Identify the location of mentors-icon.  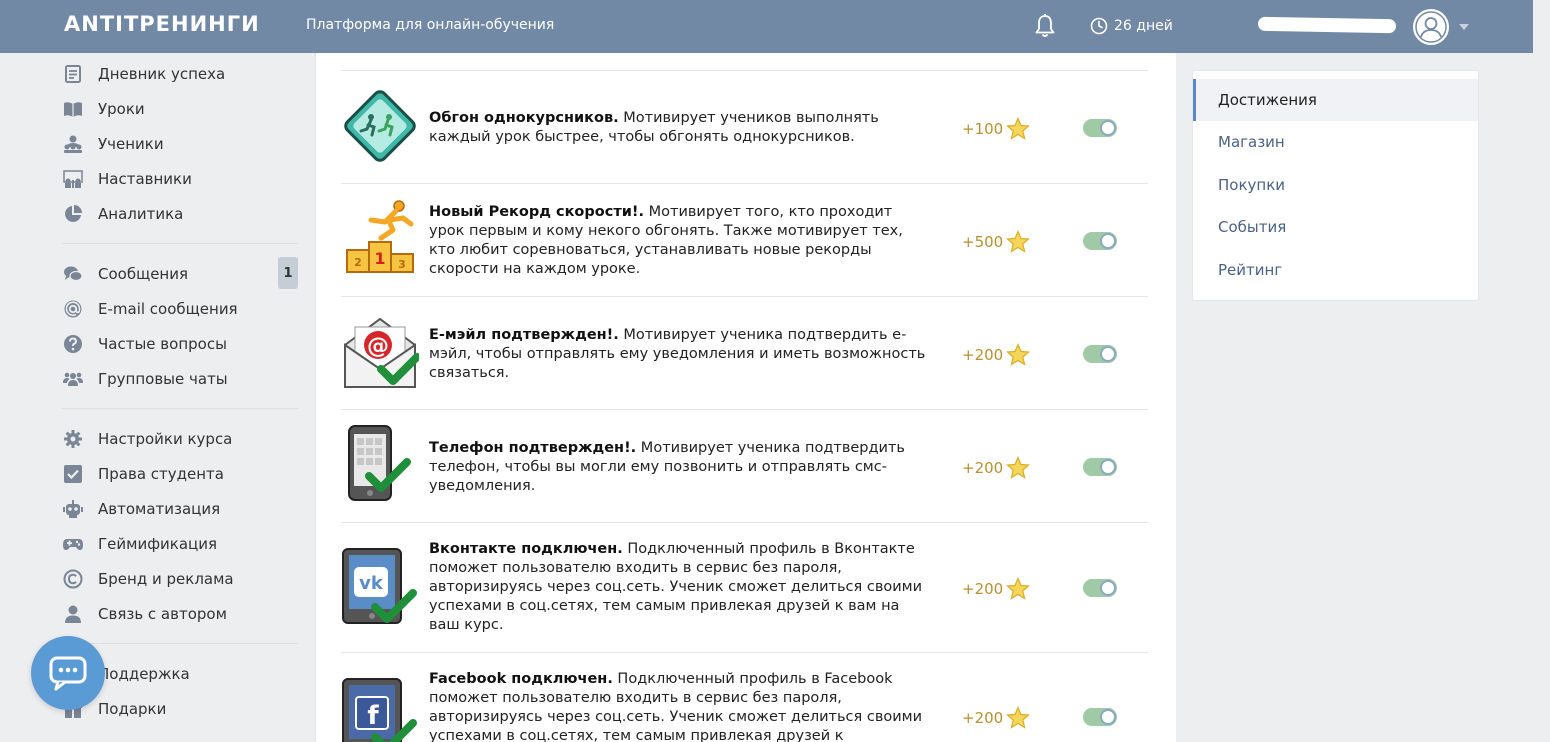
(73, 179).